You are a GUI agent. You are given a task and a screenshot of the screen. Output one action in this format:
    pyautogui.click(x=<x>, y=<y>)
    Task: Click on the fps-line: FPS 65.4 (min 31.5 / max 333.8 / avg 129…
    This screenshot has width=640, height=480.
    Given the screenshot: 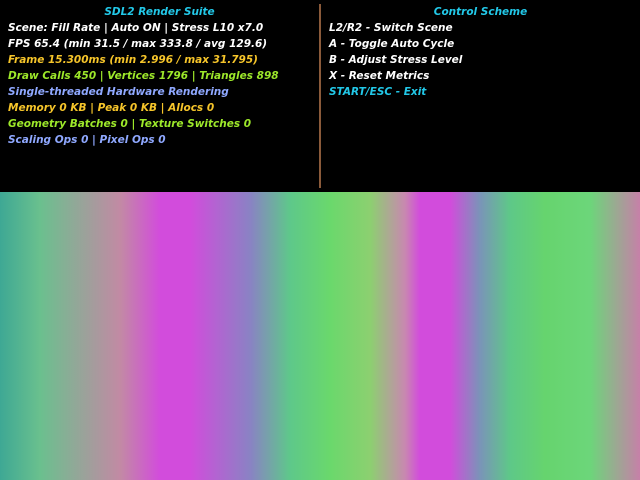 What is the action you would take?
    pyautogui.click(x=138, y=44)
    